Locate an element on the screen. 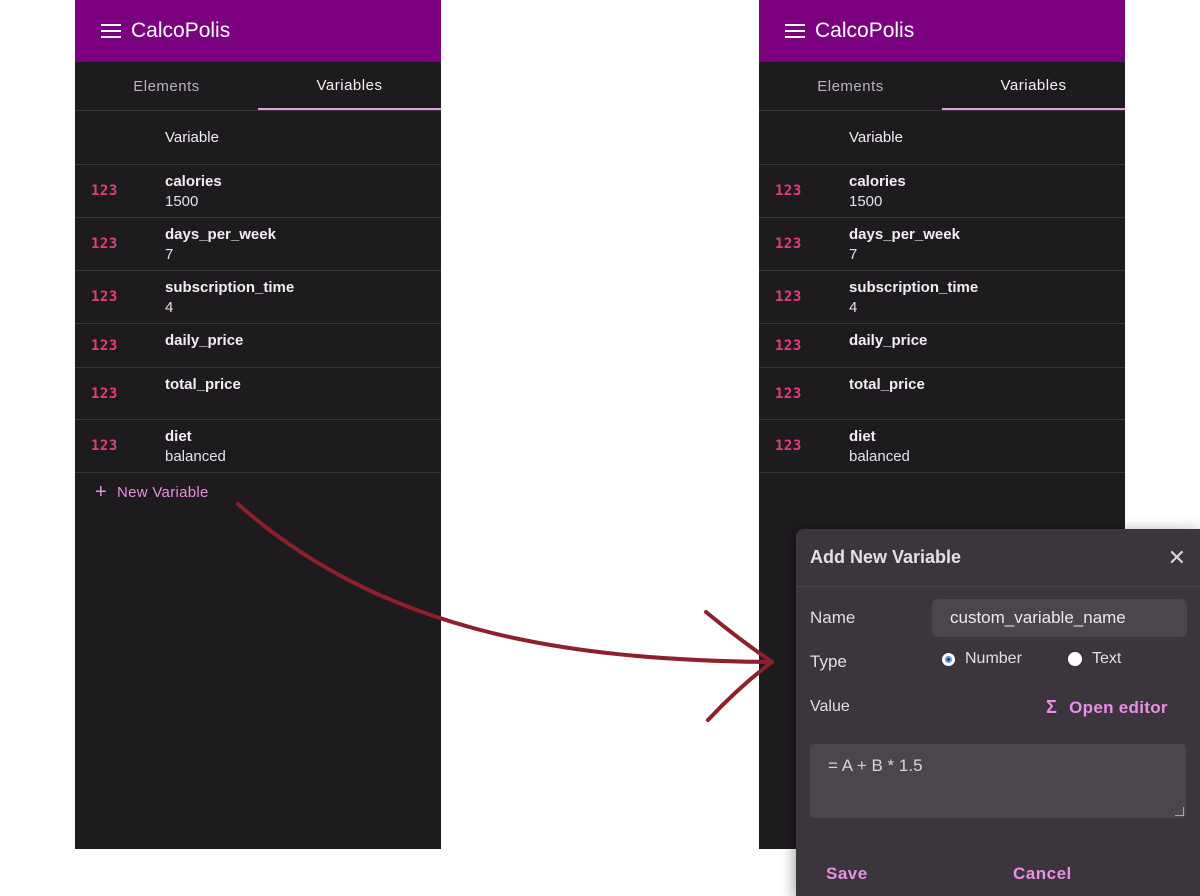 Image resolution: width=1200 pixels, height=896 pixels. type-option-label: Number is located at coordinates (993, 658).